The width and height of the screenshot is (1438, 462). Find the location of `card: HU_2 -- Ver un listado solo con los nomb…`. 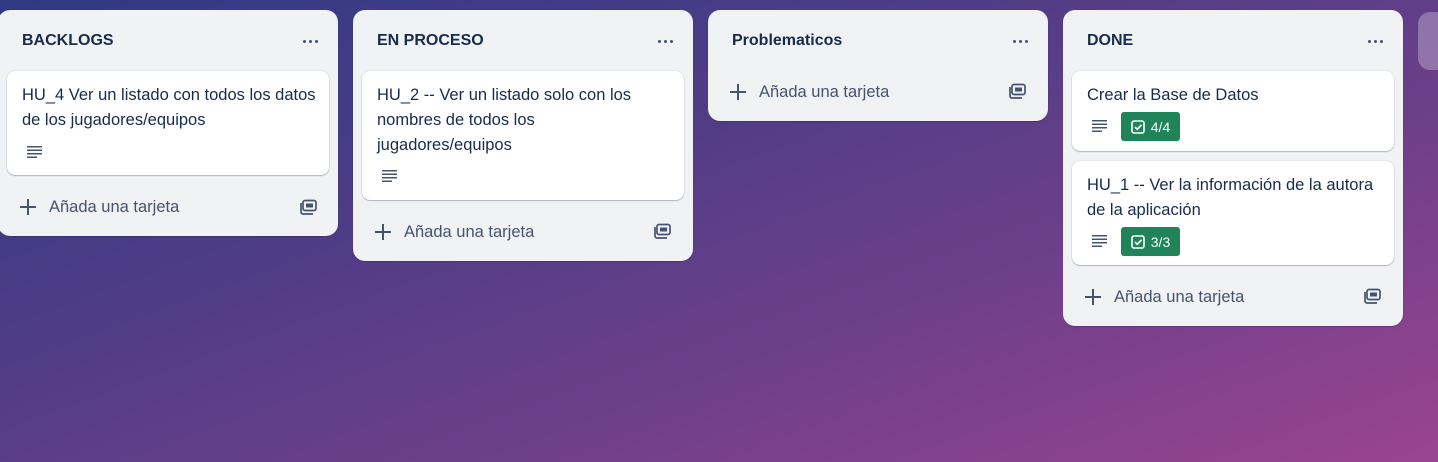

card: HU_2 -- Ver un listado solo con los nomb… is located at coordinates (523, 135).